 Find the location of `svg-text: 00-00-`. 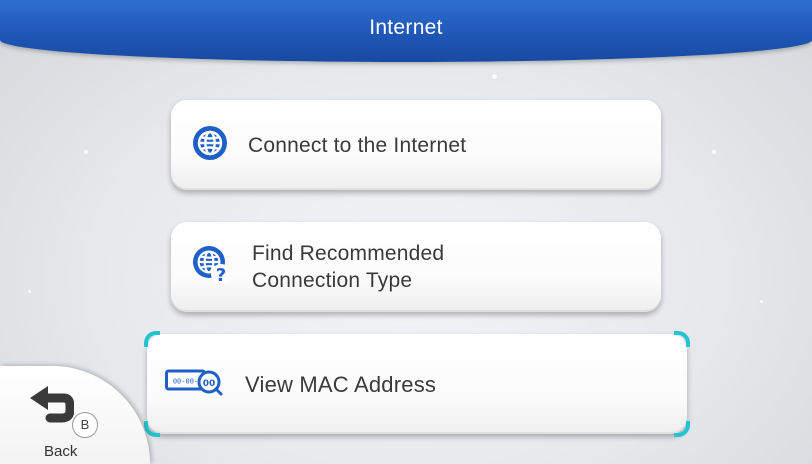

svg-text: 00-00- is located at coordinates (185, 381).